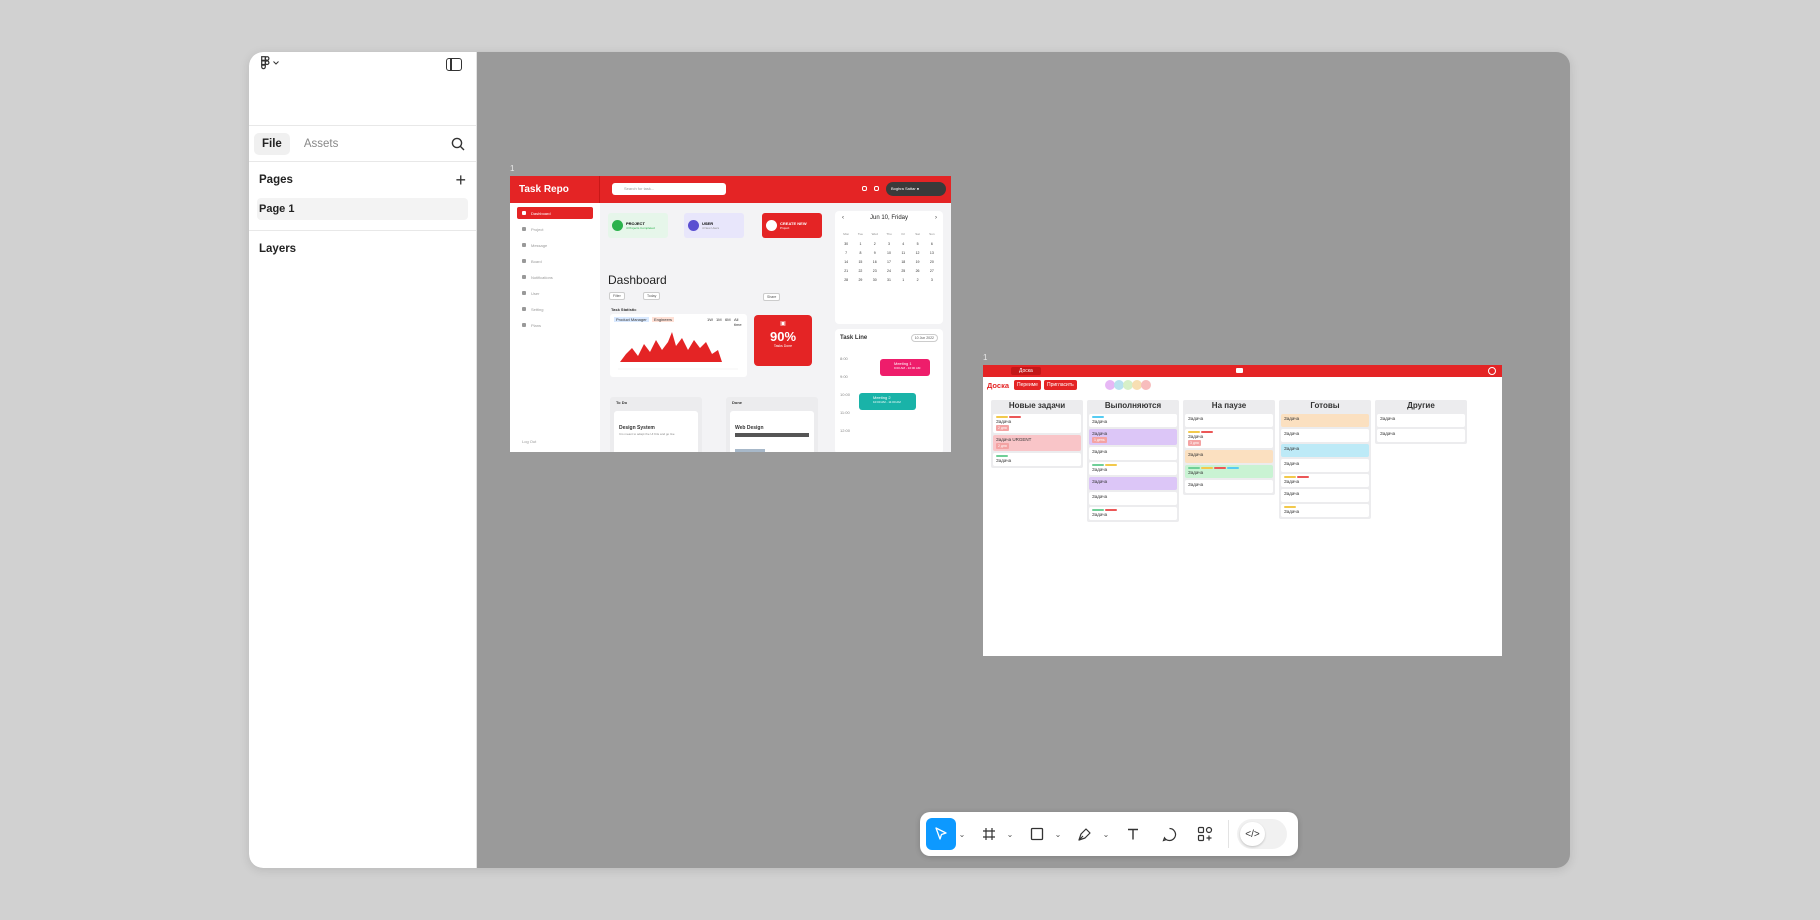  I want to click on toggle-sidebar-icon, so click(454, 64).